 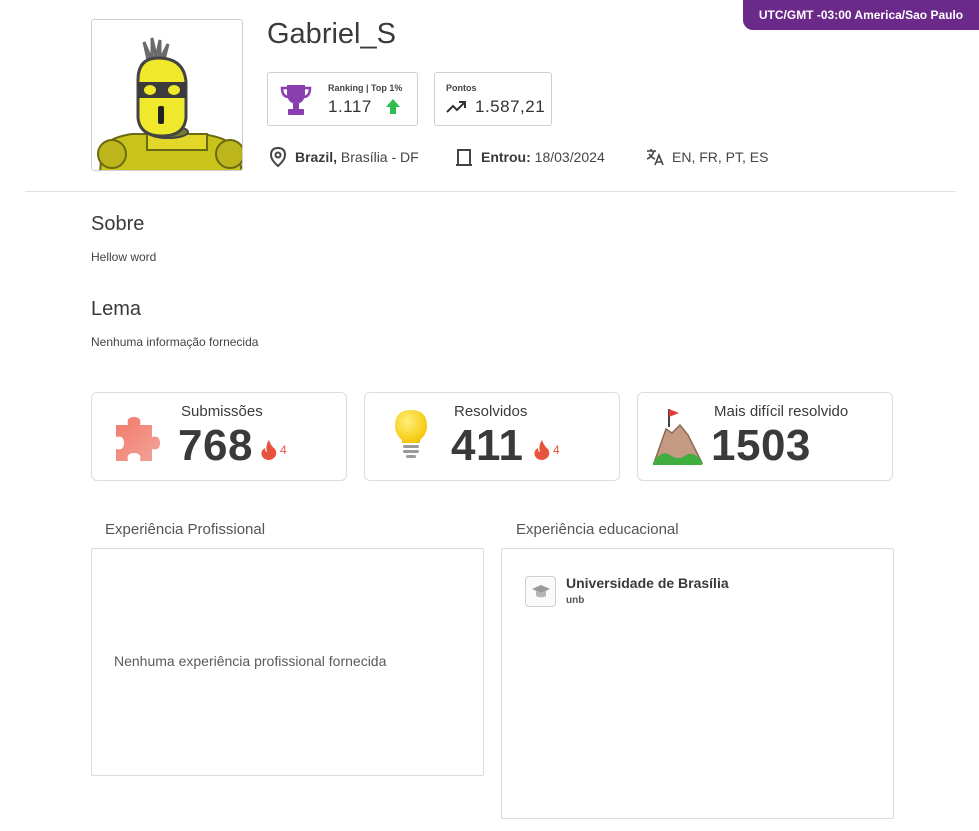 I want to click on location-pin-icon, so click(x=278, y=157).